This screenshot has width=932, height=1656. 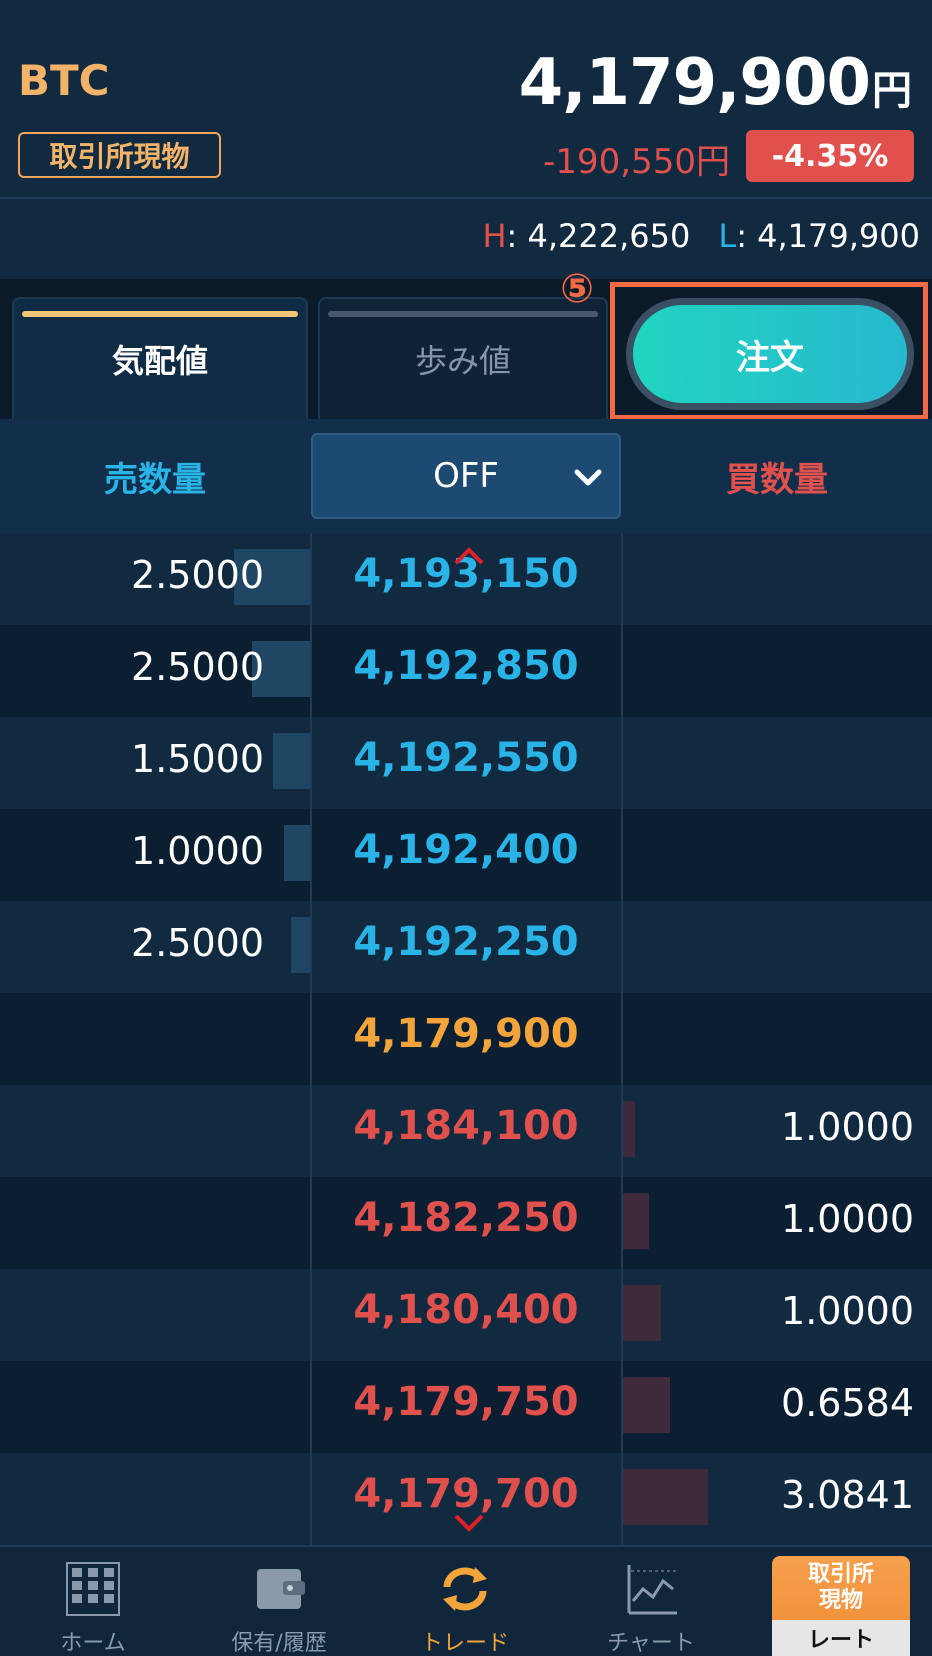 What do you see at coordinates (64, 80) in the screenshot?
I see `symbol-label: BTC` at bounding box center [64, 80].